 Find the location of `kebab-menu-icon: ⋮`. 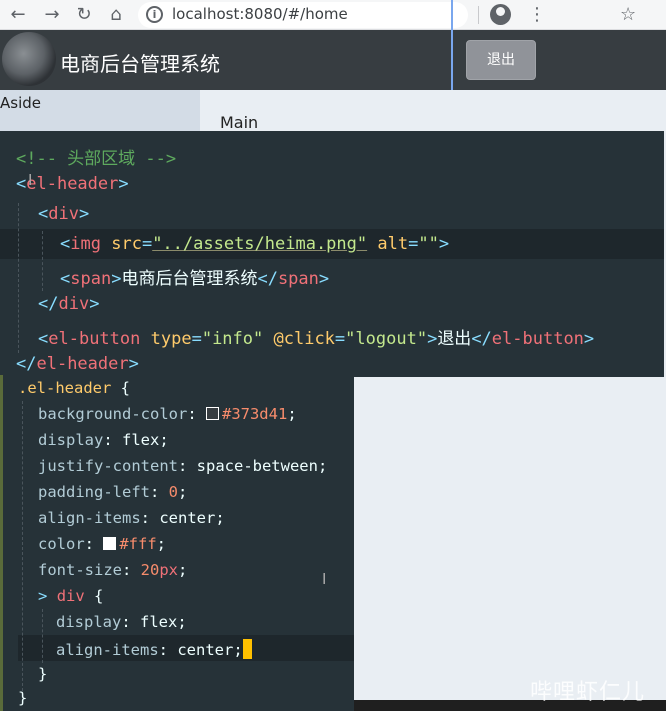

kebab-menu-icon: ⋮ is located at coordinates (537, 15).